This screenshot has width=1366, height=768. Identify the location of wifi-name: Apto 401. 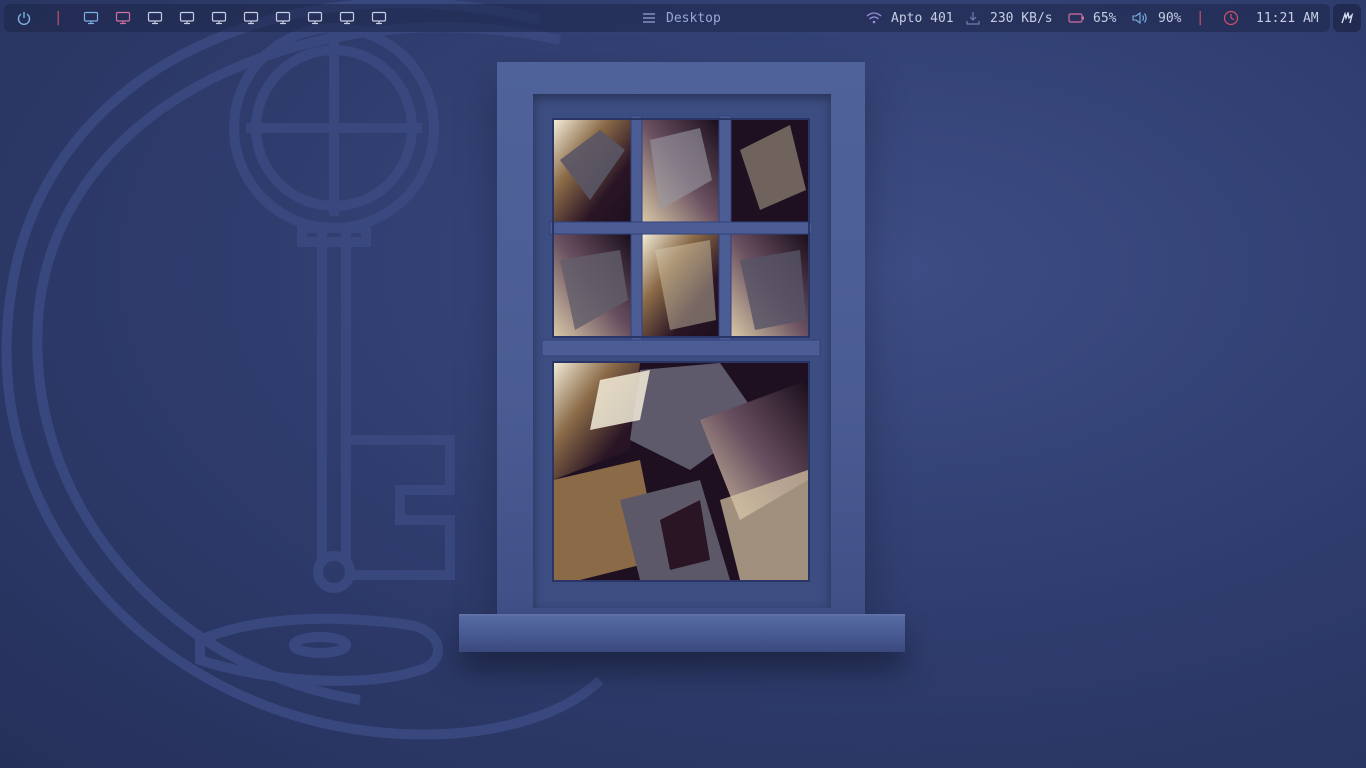
(922, 18).